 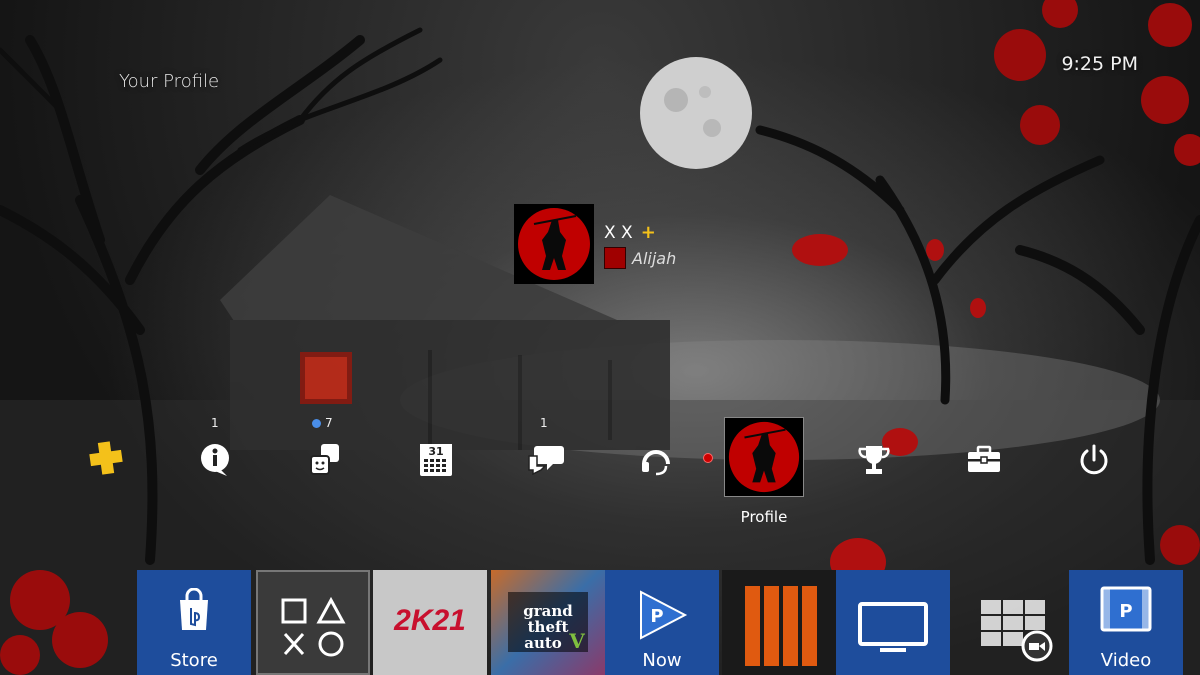 I want to click on online-id: Alijah, so click(x=654, y=258).